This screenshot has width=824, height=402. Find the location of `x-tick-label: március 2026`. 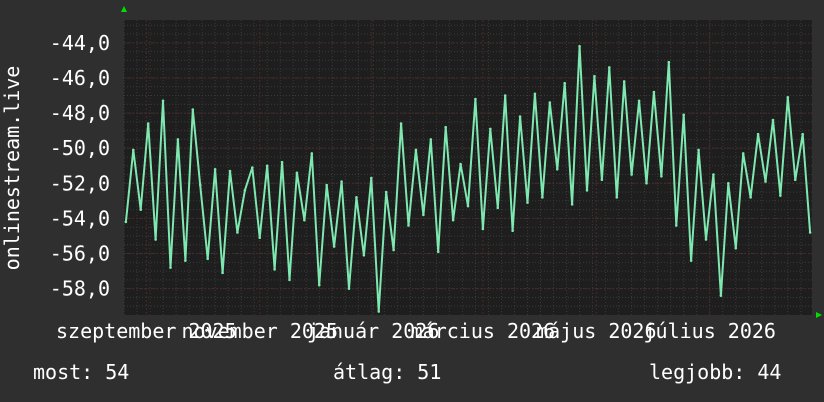

x-tick-label: március 2026 is located at coordinates (483, 331).